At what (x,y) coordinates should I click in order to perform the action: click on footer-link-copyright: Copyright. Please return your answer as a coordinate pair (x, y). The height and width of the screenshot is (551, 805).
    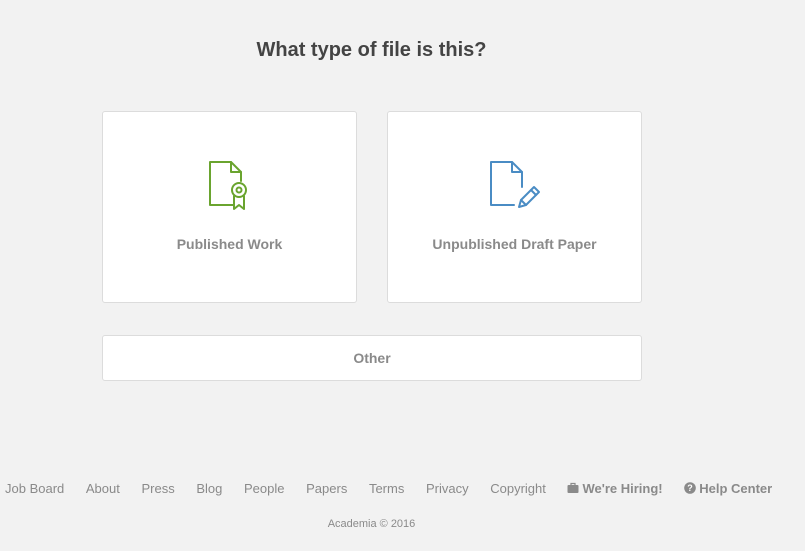
    Looking at the image, I should click on (518, 488).